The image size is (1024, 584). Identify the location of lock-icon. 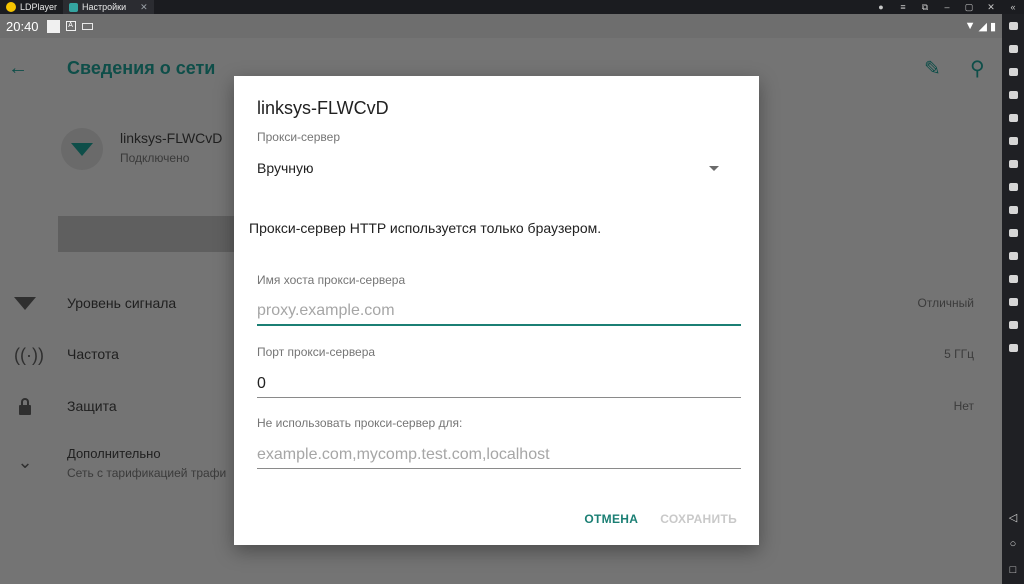
(25, 407).